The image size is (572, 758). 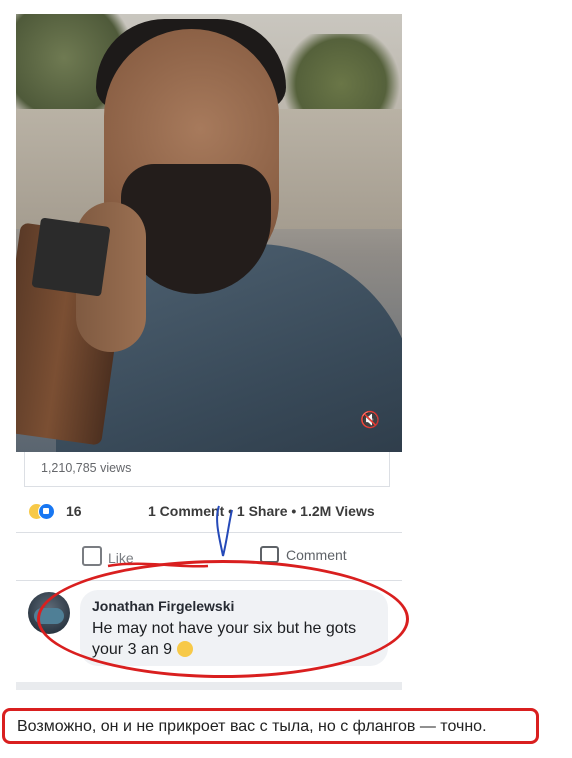 What do you see at coordinates (71, 257) in the screenshot?
I see `rifle-barrel` at bounding box center [71, 257].